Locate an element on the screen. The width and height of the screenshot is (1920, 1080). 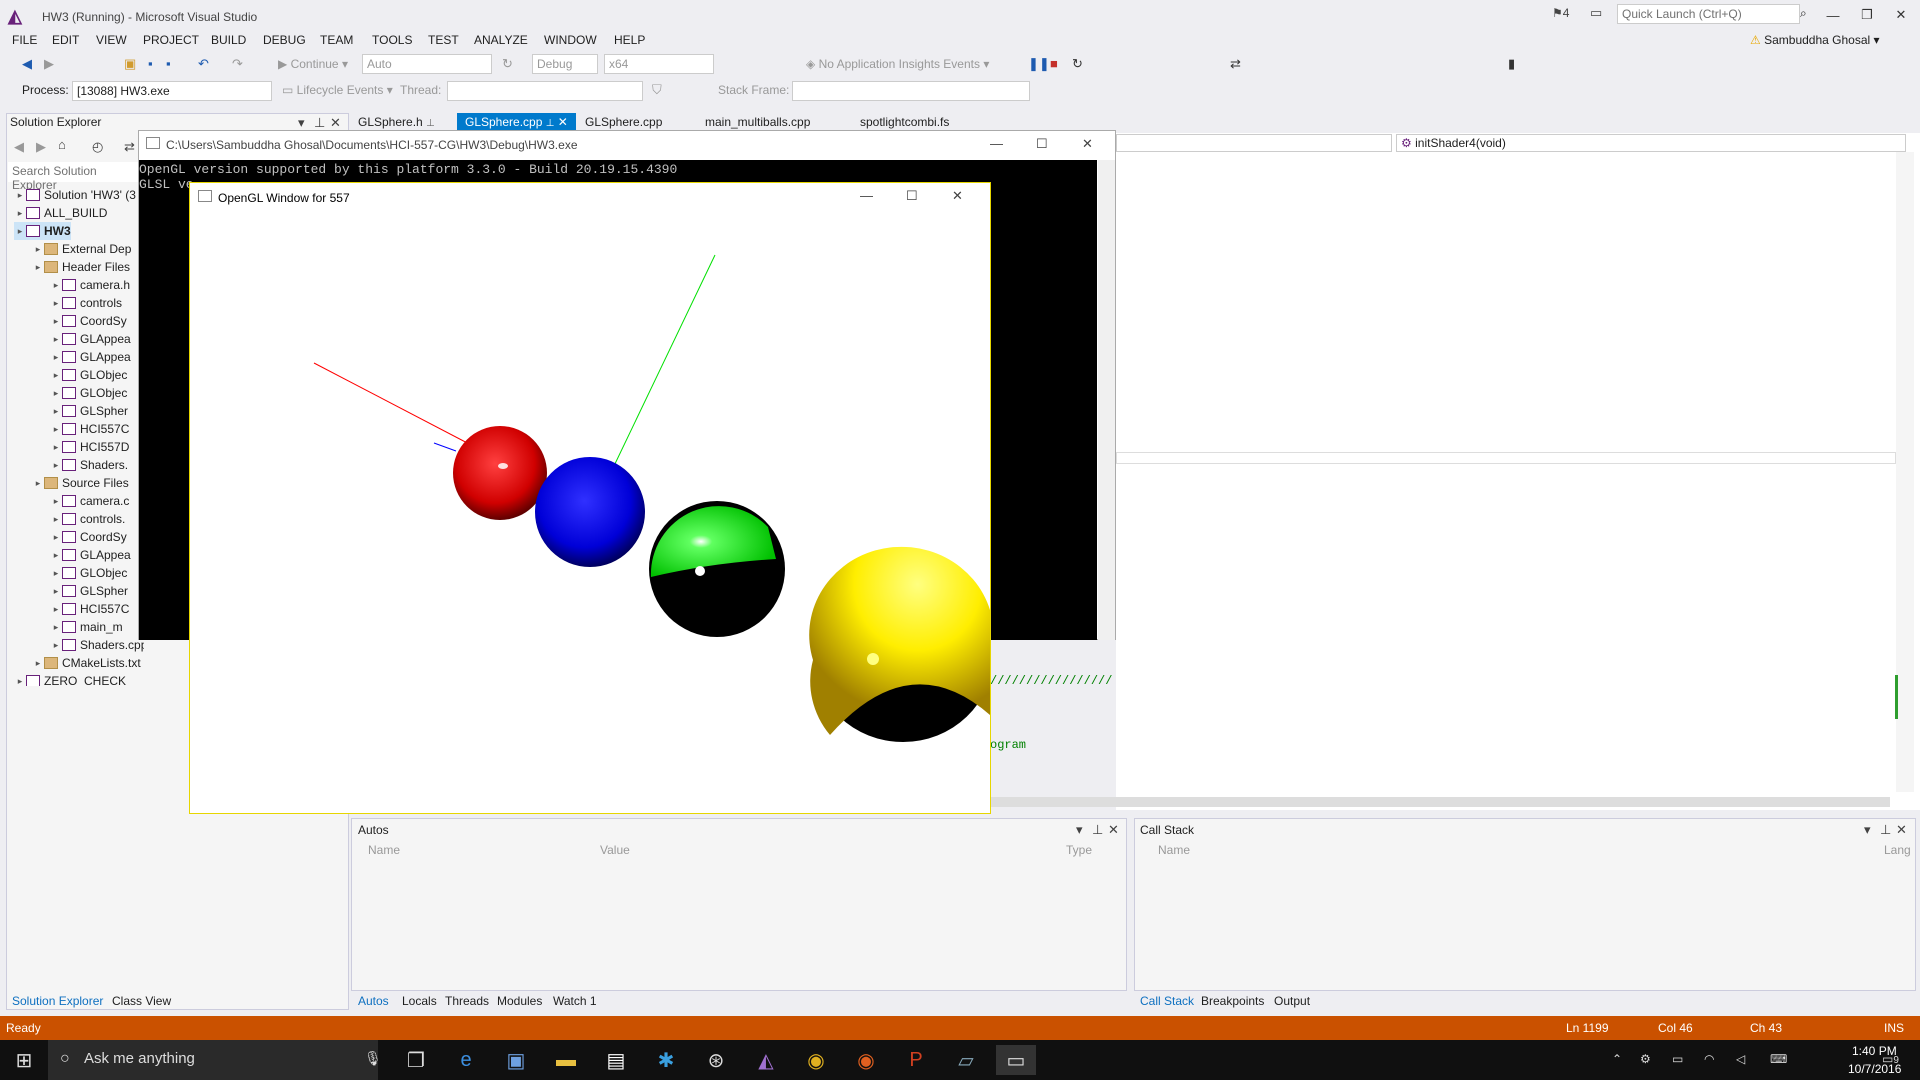
menu-window: WINDOW is located at coordinates (570, 40).